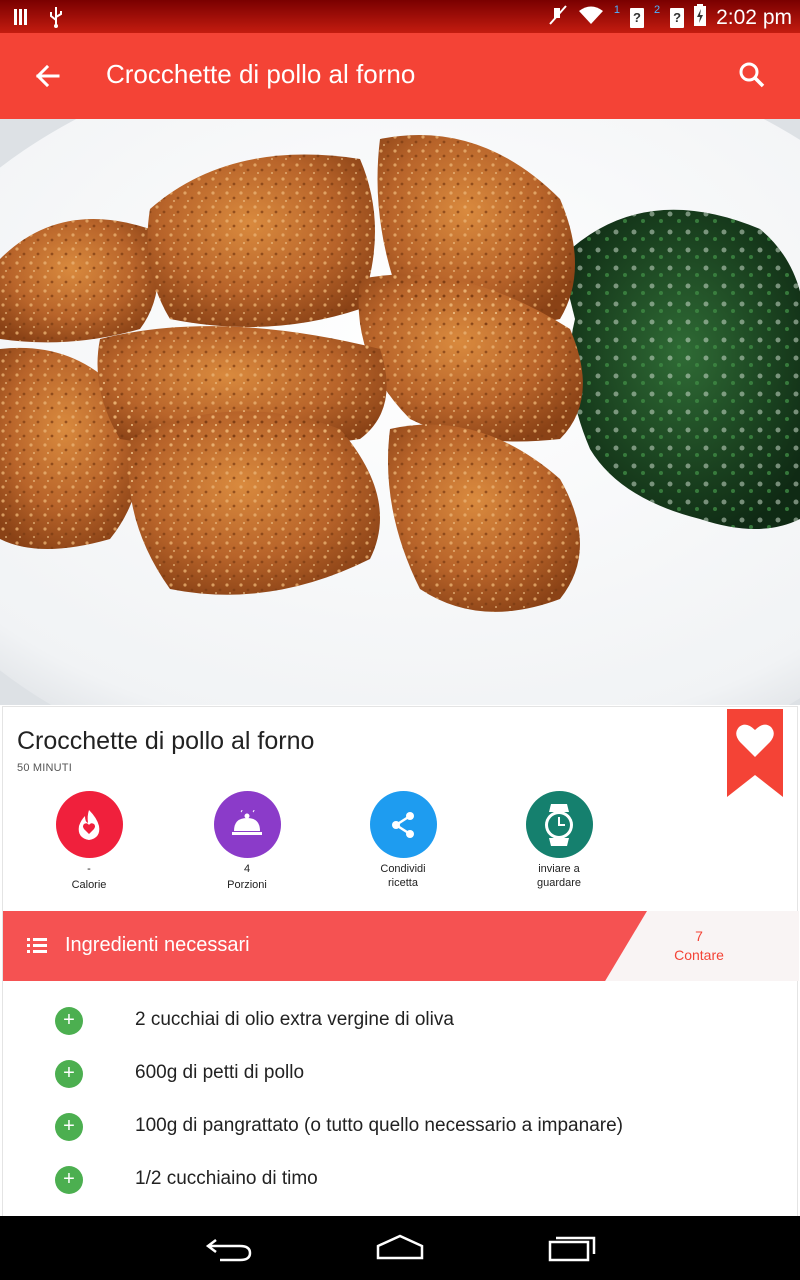 Image resolution: width=800 pixels, height=1280 pixels. I want to click on list-icon, so click(38, 946).